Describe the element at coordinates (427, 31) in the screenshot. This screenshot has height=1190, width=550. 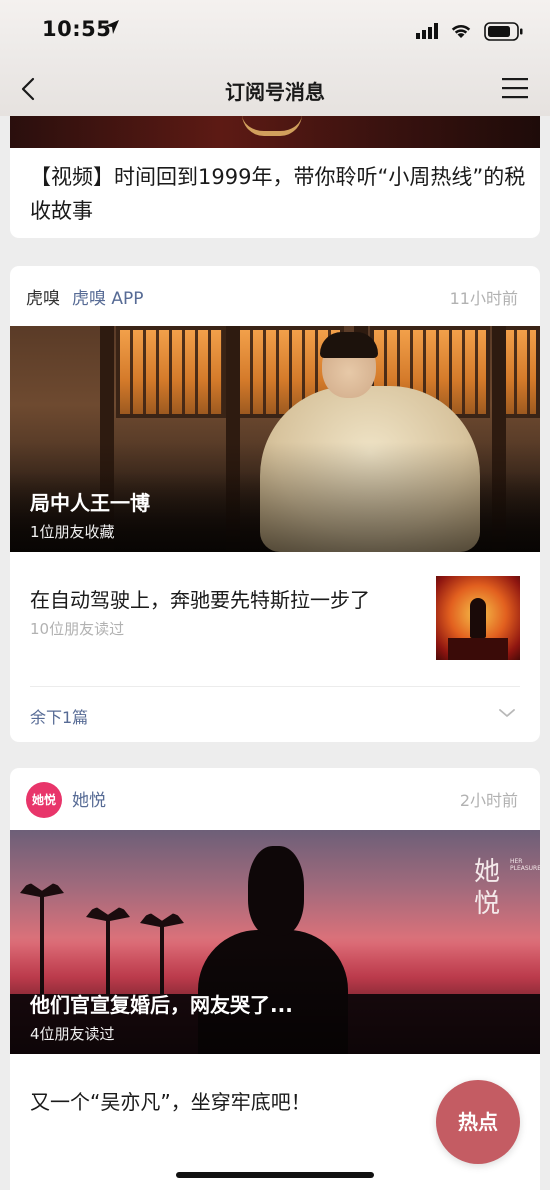
I see `cellular-signal-icon` at that location.